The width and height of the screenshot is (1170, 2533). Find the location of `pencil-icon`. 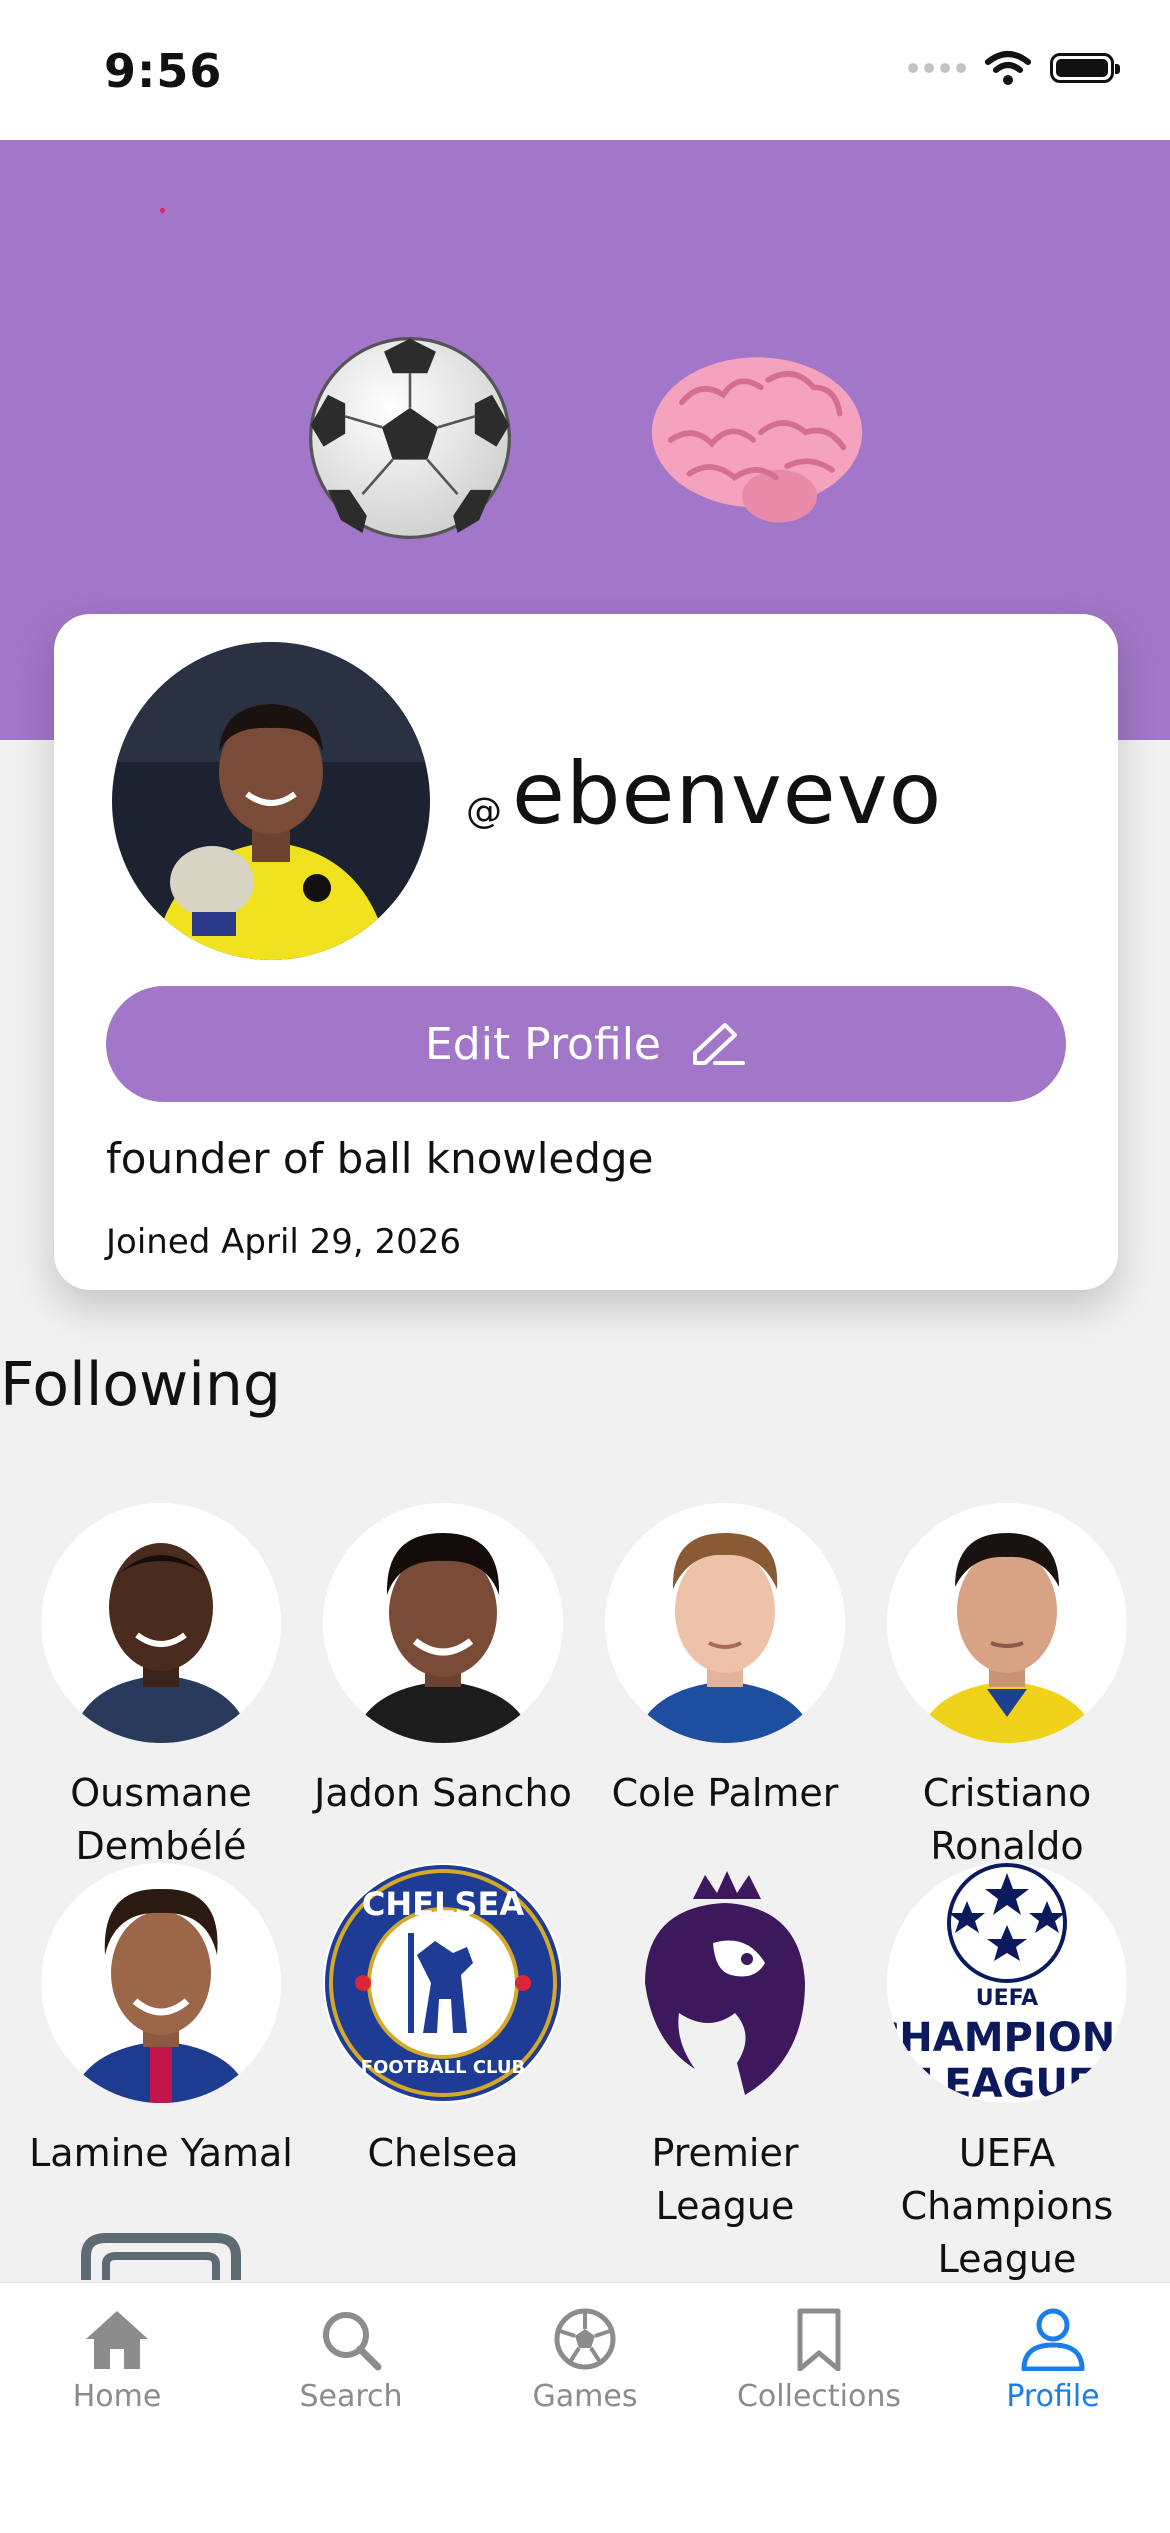

pencil-icon is located at coordinates (719, 1044).